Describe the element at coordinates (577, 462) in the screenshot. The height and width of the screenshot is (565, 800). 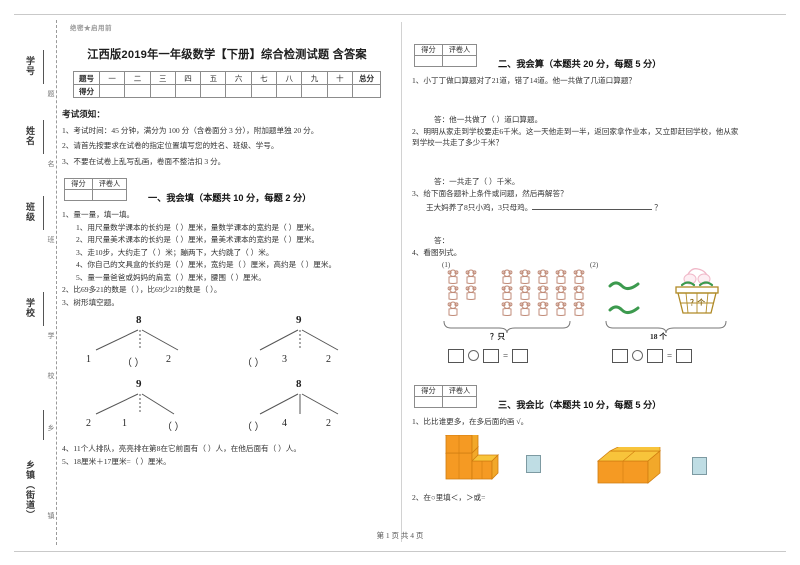
I see `block-comparison` at that location.